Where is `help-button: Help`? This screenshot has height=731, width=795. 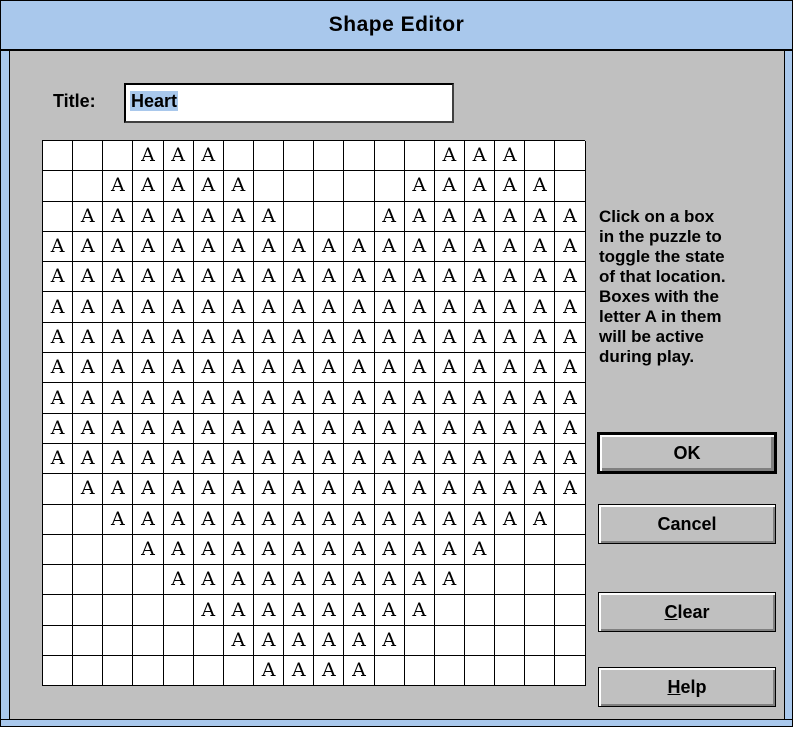 help-button: Help is located at coordinates (687, 687).